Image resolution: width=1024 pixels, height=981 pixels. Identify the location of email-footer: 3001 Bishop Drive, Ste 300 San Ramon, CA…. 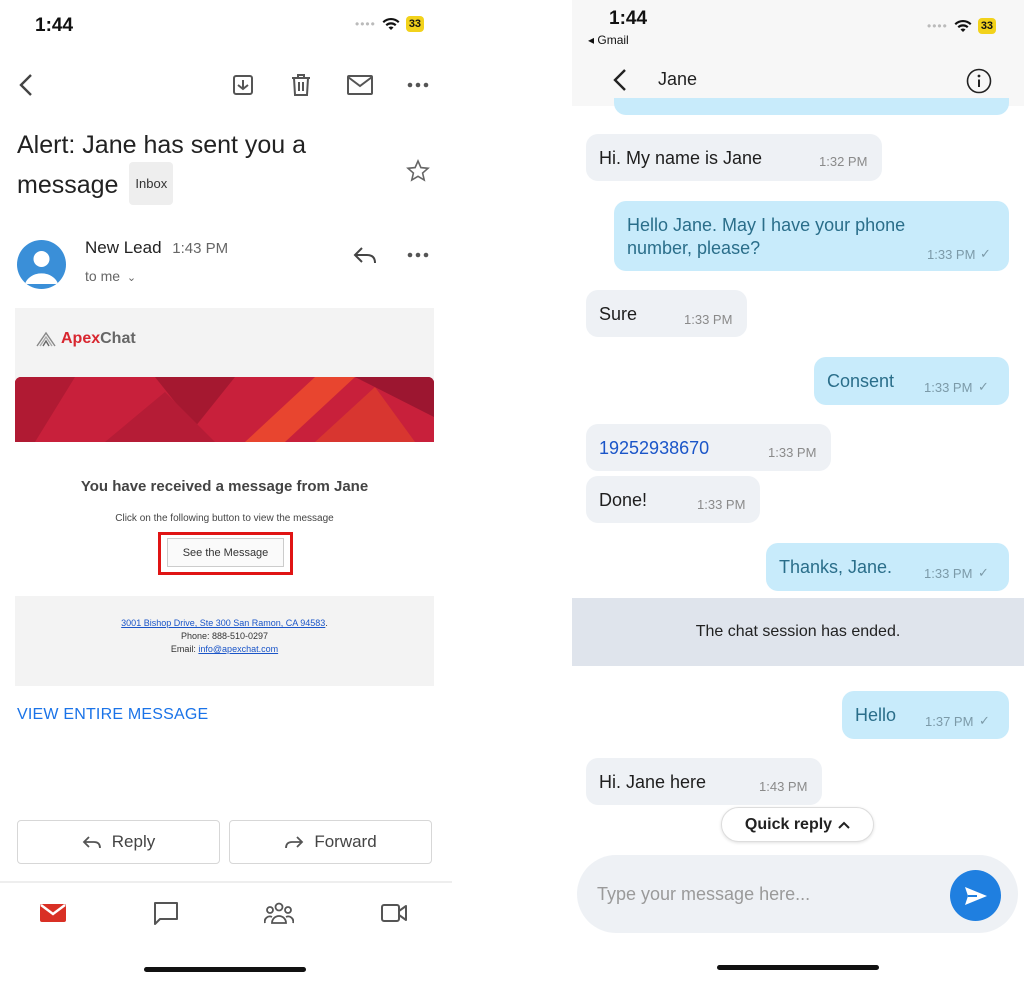
(224, 636).